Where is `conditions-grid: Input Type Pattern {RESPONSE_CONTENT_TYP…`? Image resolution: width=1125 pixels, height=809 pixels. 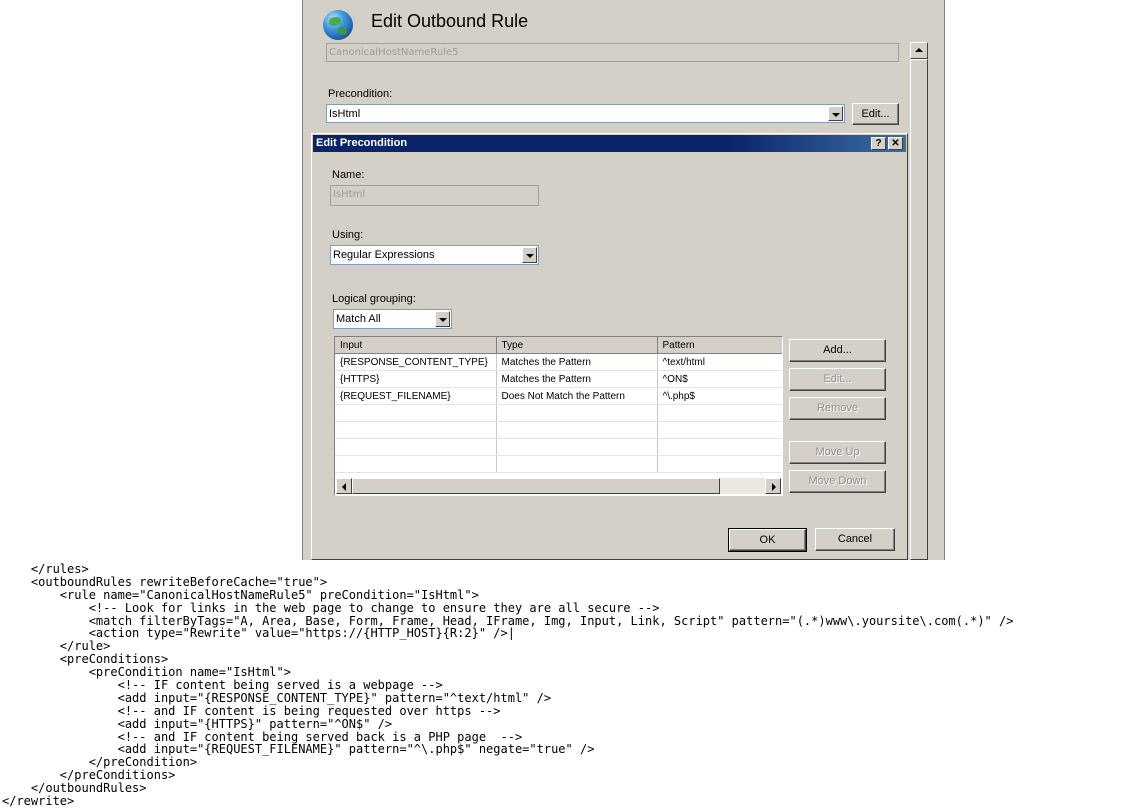 conditions-grid: Input Type Pattern {RESPONSE_CONTENT_TYP… is located at coordinates (558, 416).